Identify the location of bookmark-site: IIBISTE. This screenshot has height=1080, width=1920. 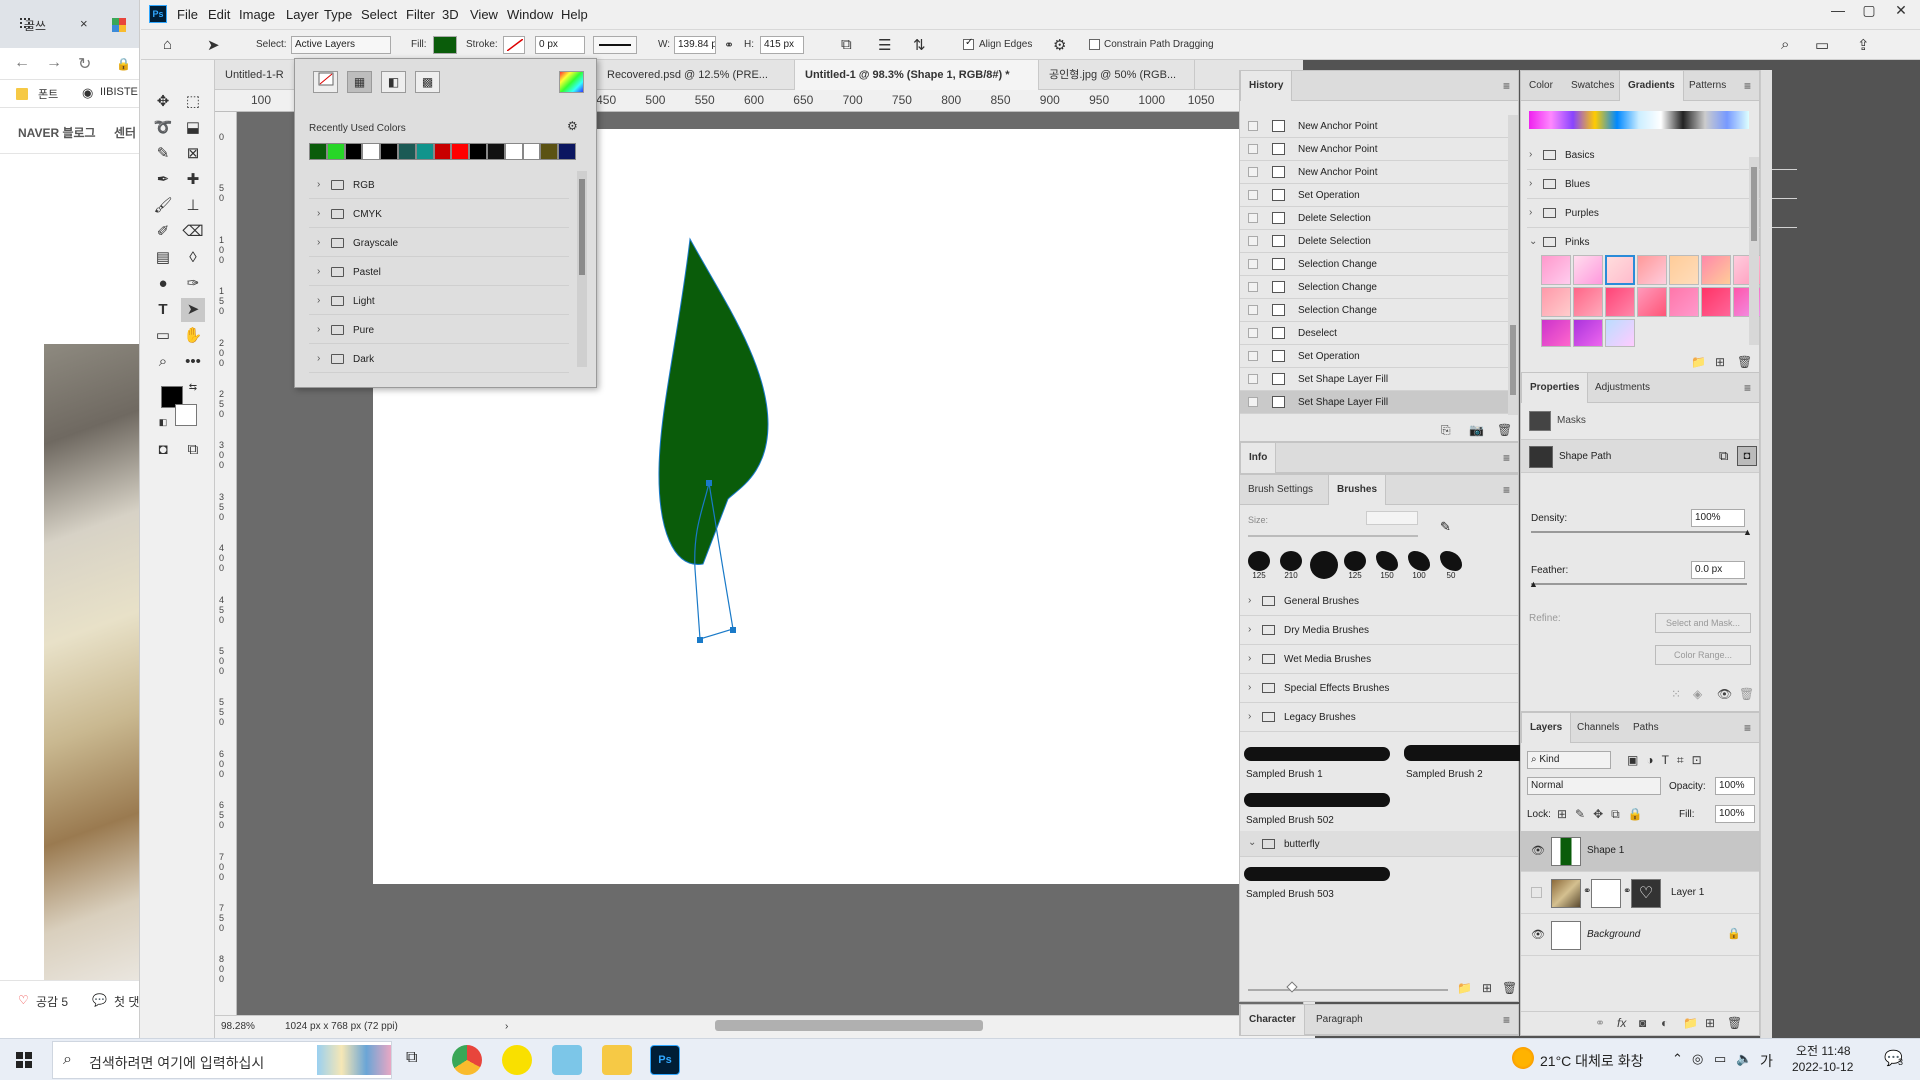
(119, 92).